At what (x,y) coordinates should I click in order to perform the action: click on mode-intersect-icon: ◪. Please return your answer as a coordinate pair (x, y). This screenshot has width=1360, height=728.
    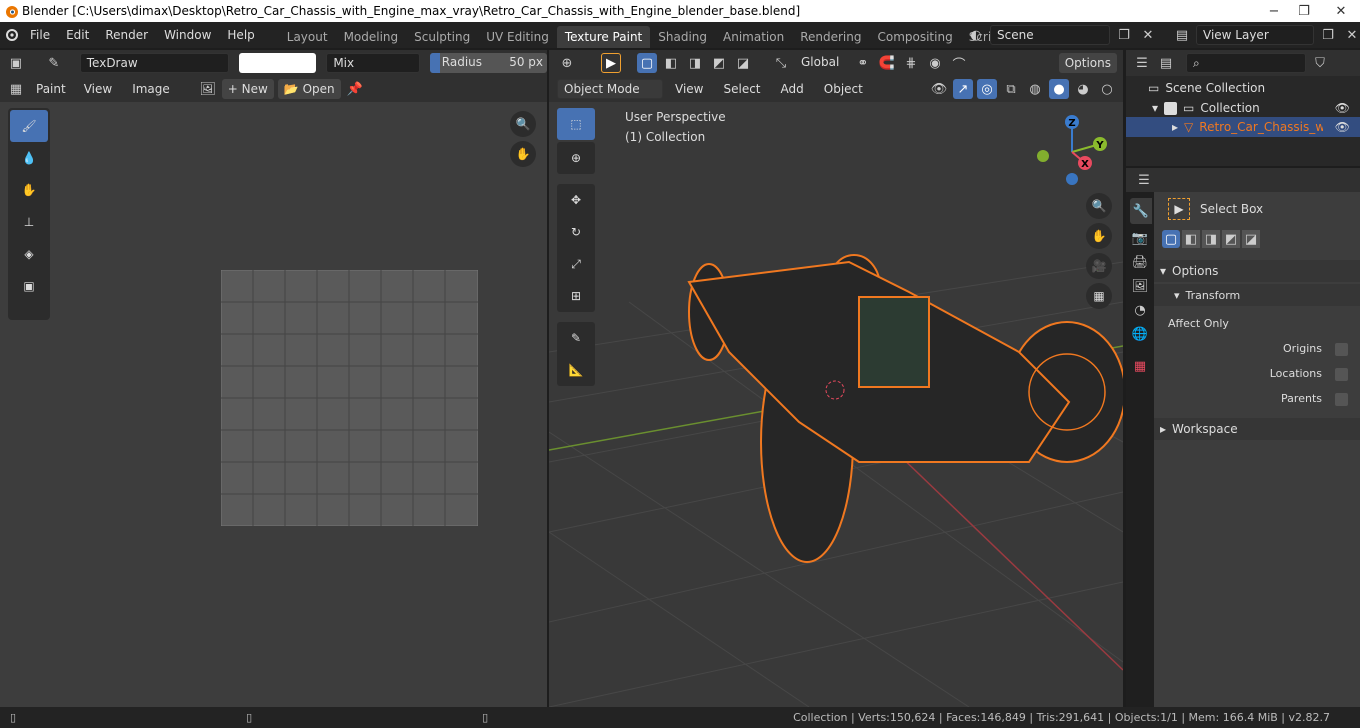
    Looking at the image, I should click on (1251, 239).